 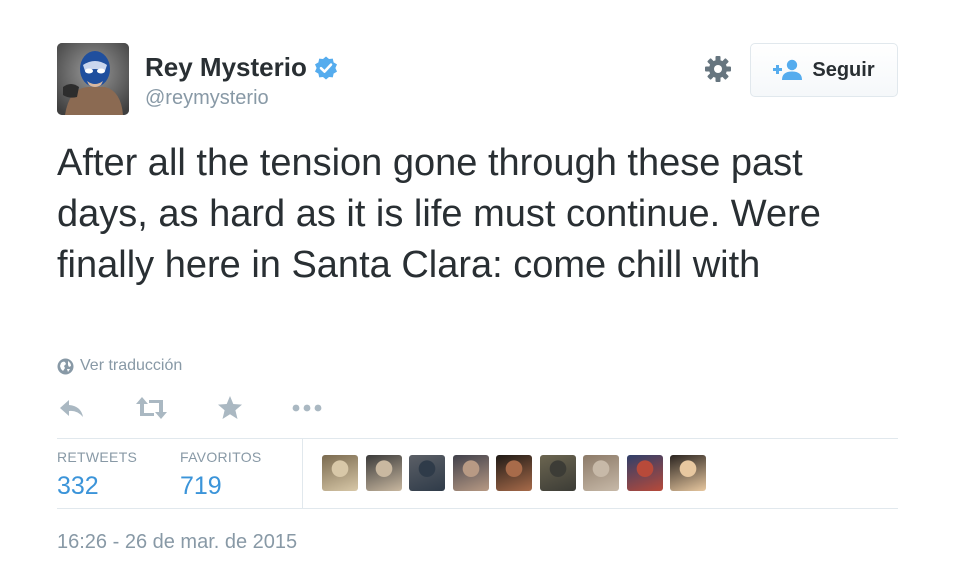 I want to click on favorites-count: 719, so click(x=201, y=486).